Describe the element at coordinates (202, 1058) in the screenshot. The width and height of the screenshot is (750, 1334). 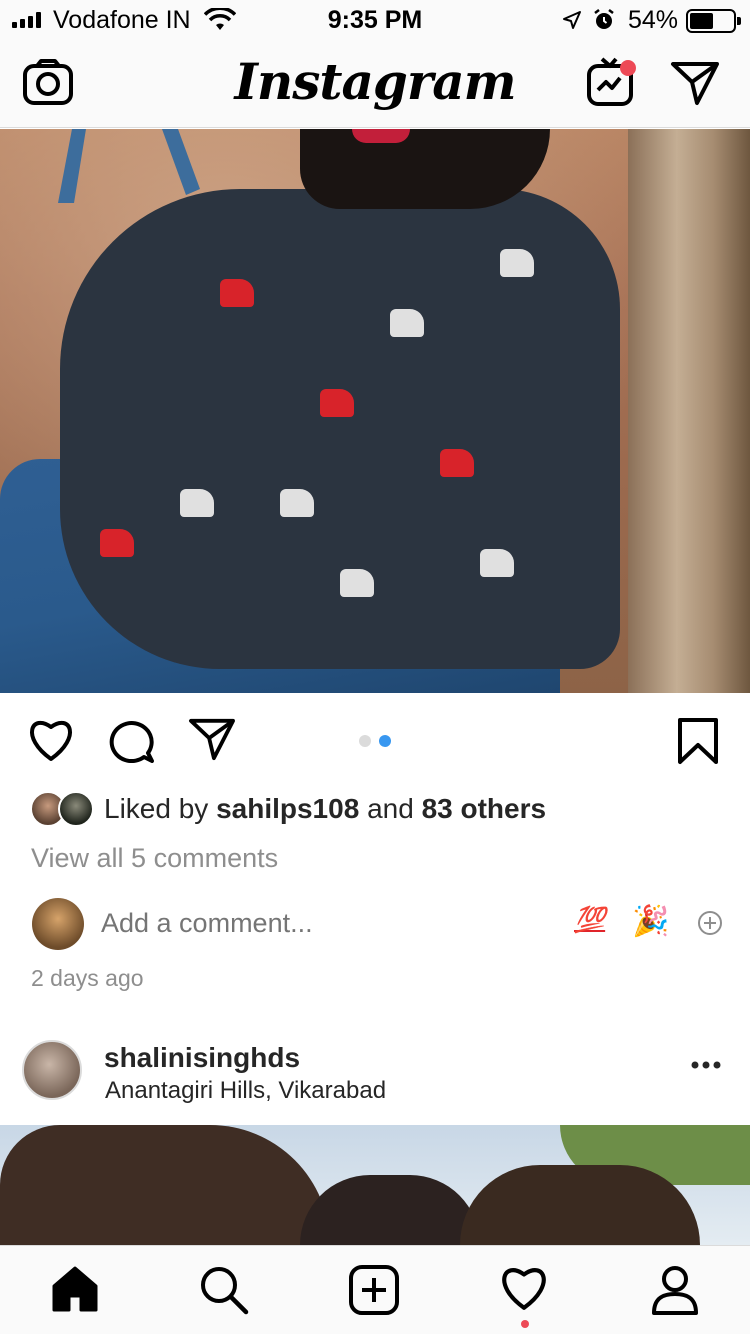
I see `author-username: shalinisinghds` at that location.